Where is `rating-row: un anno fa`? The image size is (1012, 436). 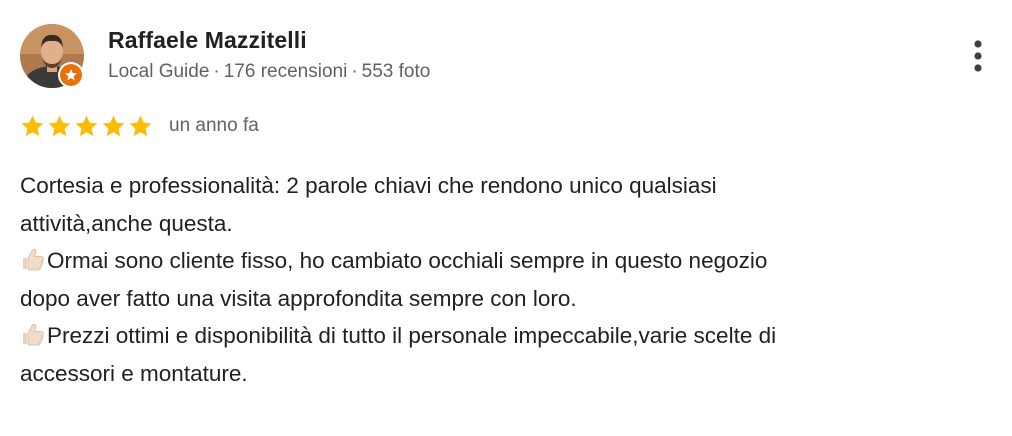 rating-row: un anno fa is located at coordinates (139, 126).